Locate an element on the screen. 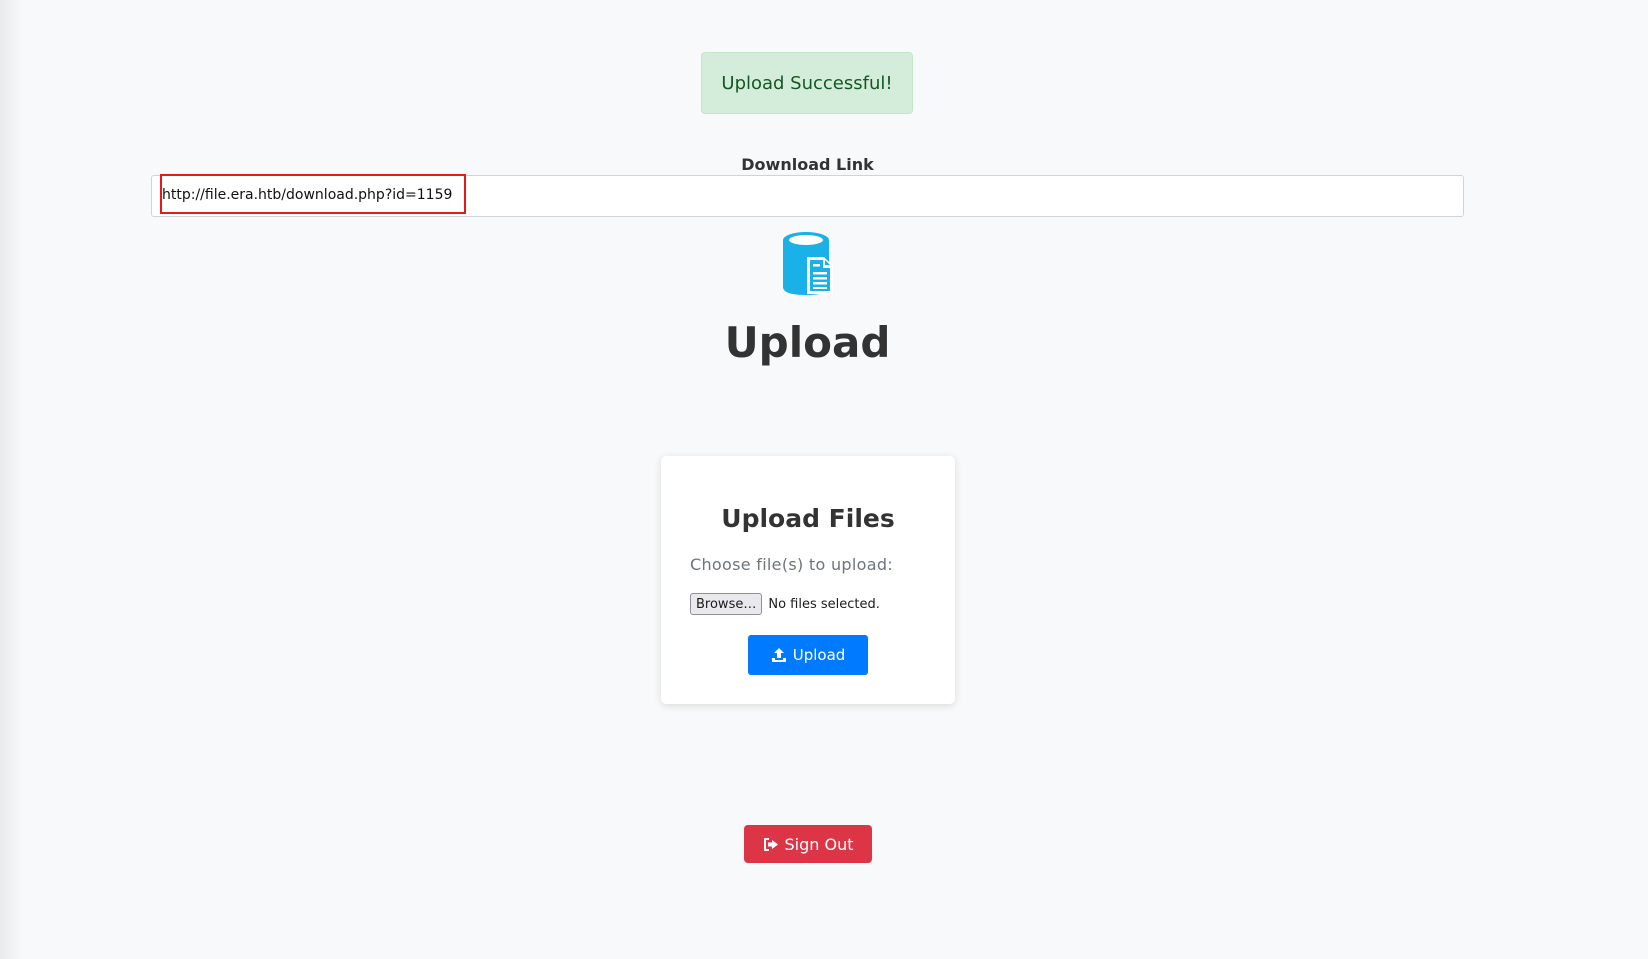 Image resolution: width=1648 pixels, height=959 pixels. window-edge-shadow is located at coordinates (11, 479).